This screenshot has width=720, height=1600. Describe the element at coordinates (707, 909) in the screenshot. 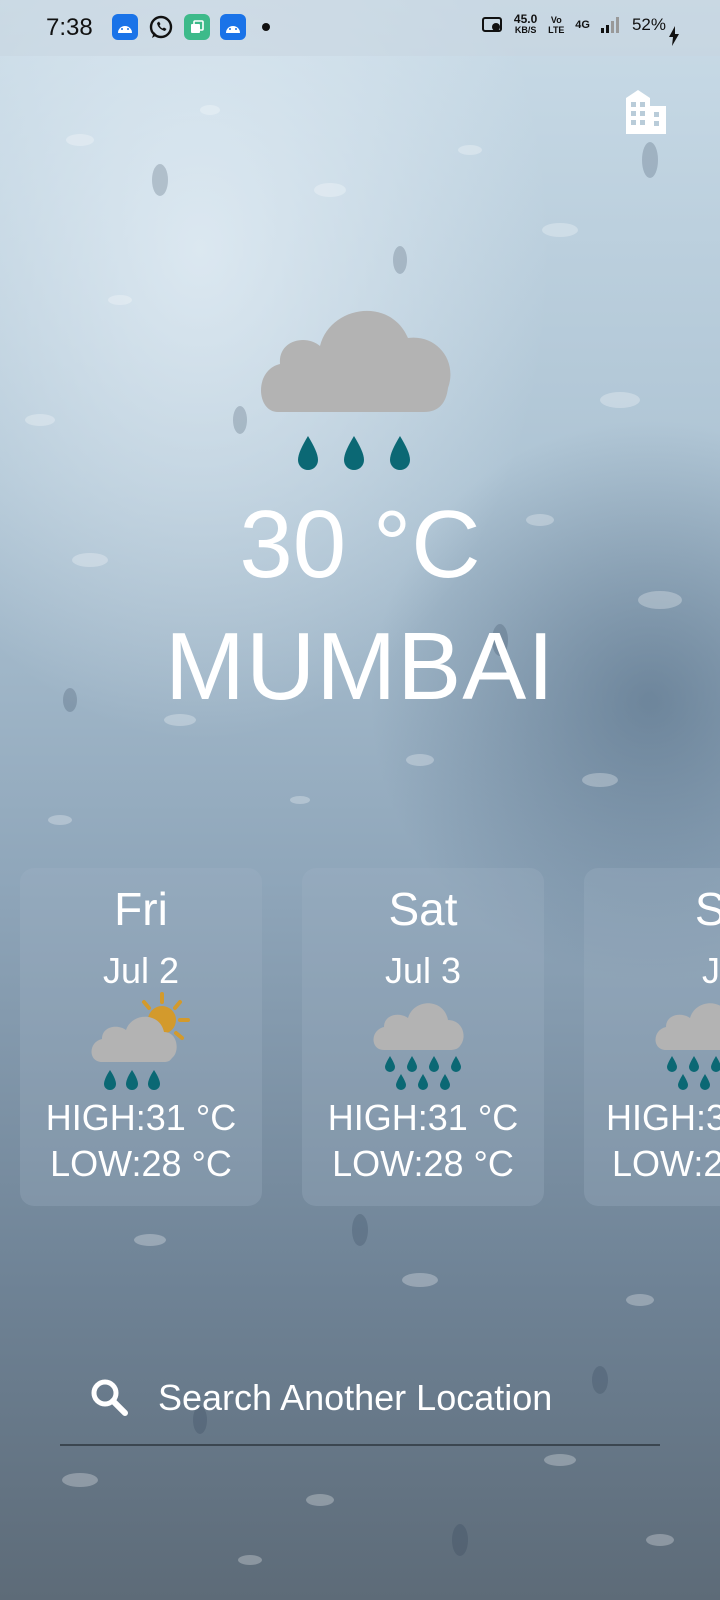

I see `forecast-day: Su` at that location.